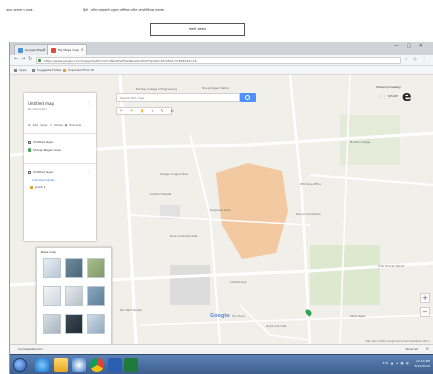  Describe the element at coordinates (23, 59) in the screenshot. I see `forward-icon: →` at that location.